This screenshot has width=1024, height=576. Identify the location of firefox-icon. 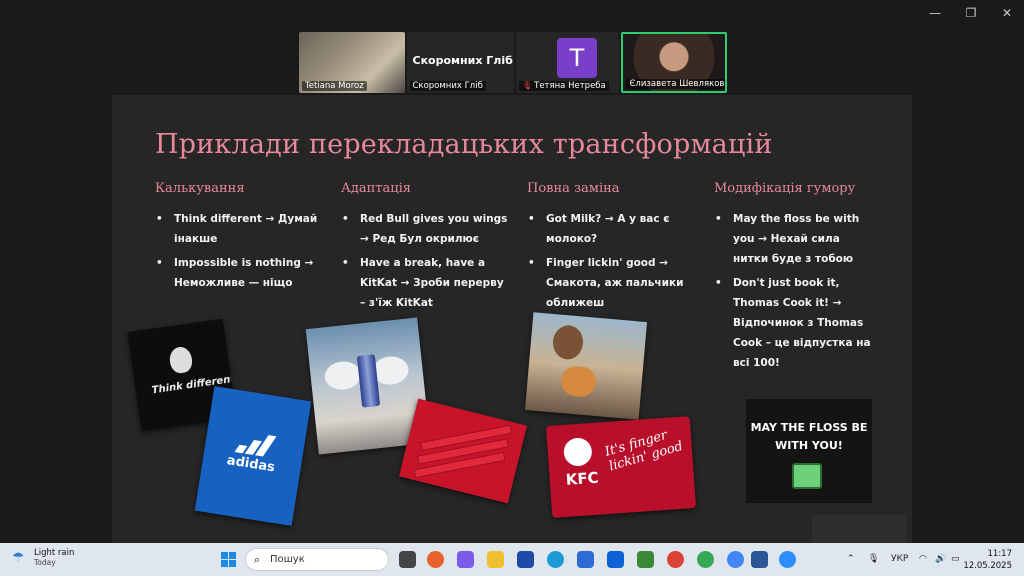
(435, 559).